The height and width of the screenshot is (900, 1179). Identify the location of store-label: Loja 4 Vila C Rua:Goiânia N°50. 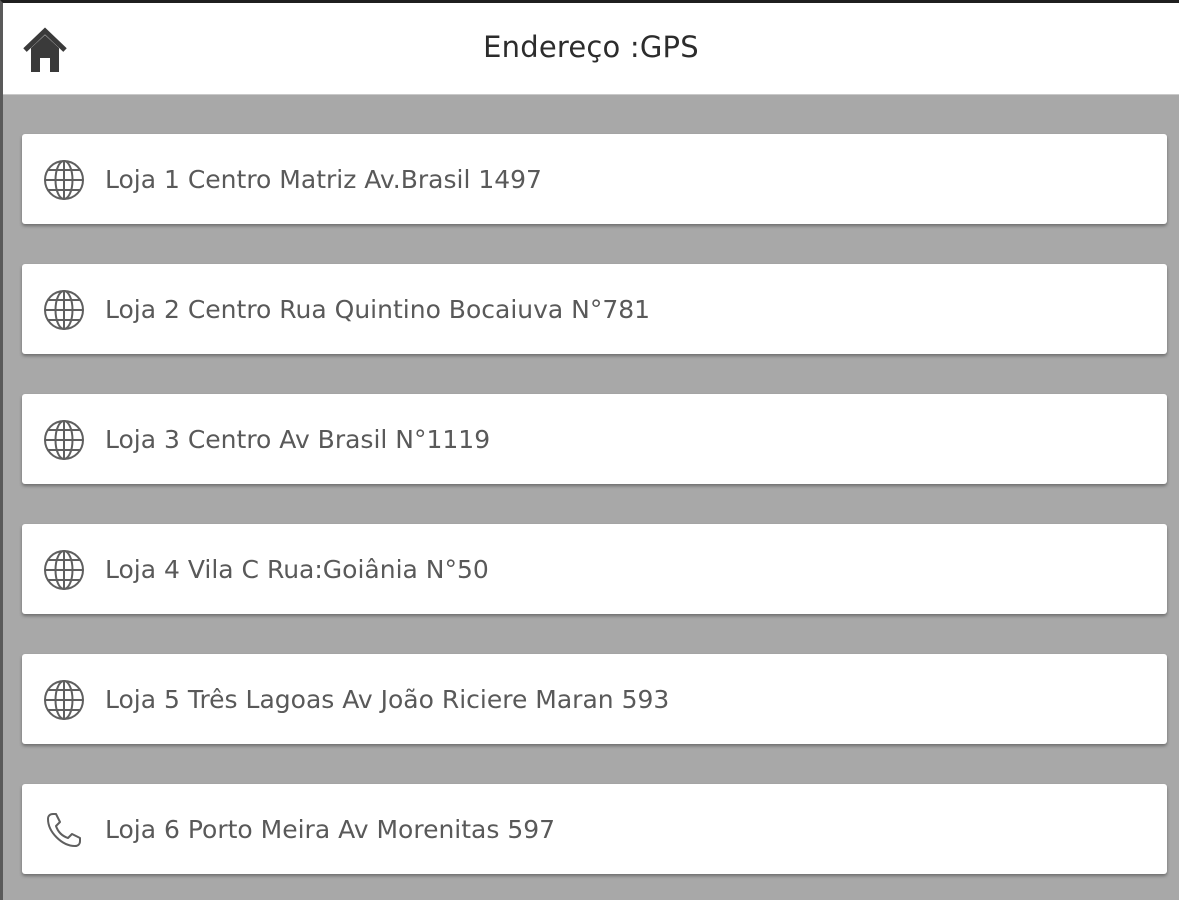
(297, 569).